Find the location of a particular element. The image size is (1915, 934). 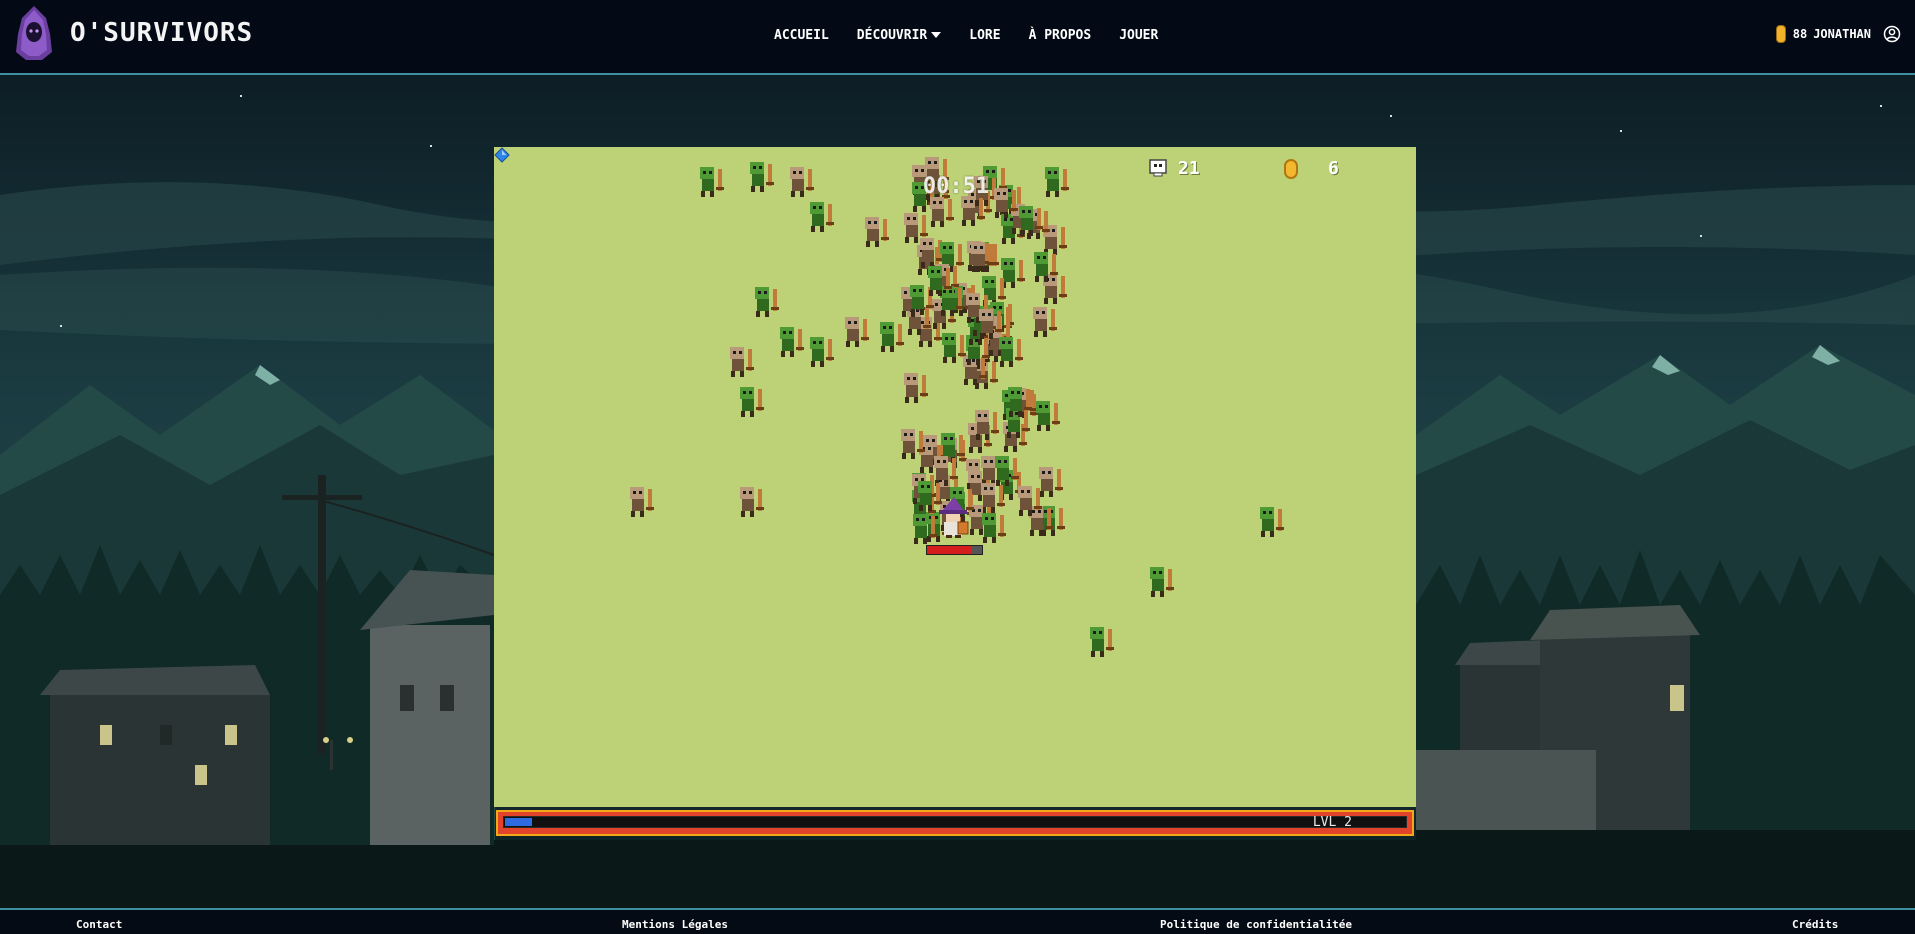

user-name: JONATHAN is located at coordinates (1842, 34).